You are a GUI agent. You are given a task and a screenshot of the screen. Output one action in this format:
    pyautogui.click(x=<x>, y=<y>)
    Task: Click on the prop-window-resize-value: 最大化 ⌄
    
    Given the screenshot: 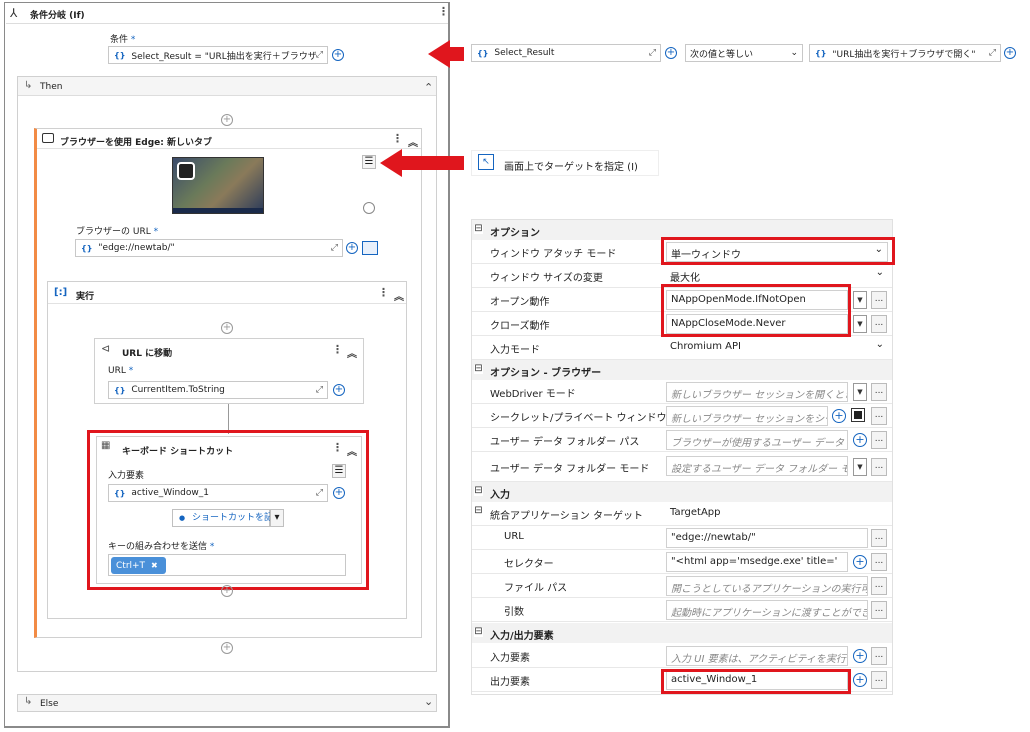 What is the action you would take?
    pyautogui.click(x=777, y=276)
    